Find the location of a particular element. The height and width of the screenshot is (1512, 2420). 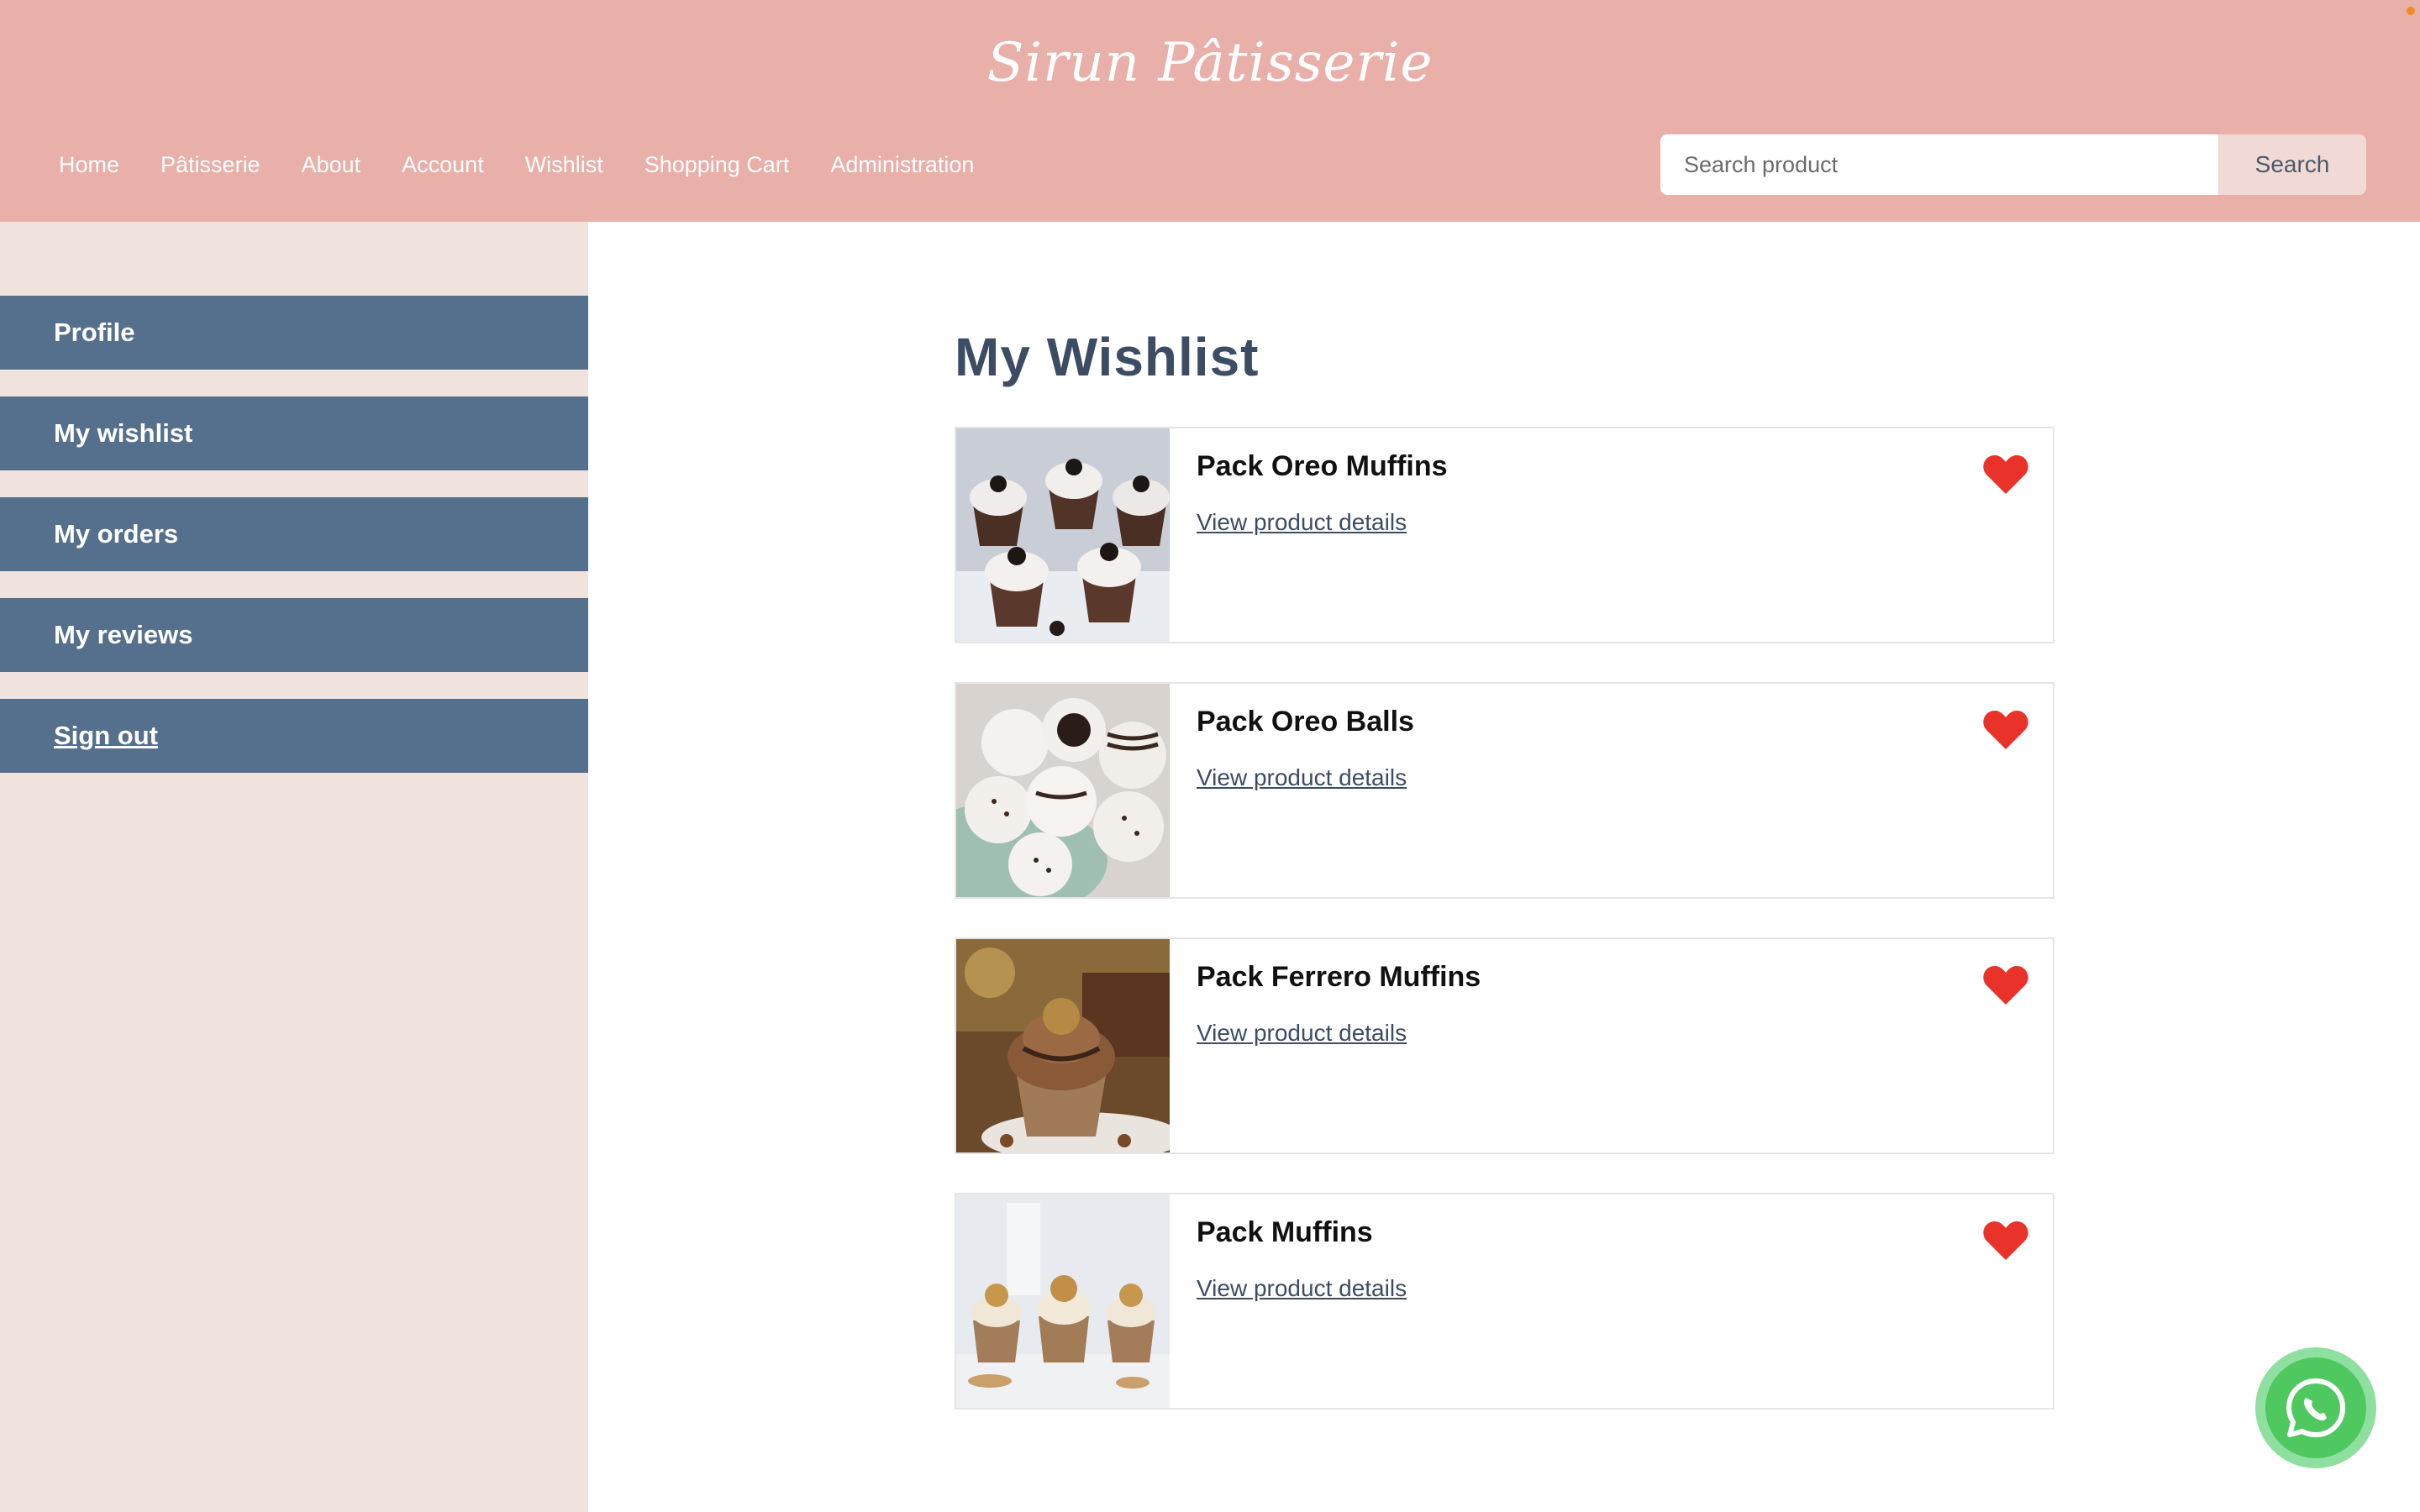

sidebar-item-profile: Profile is located at coordinates (294, 333).